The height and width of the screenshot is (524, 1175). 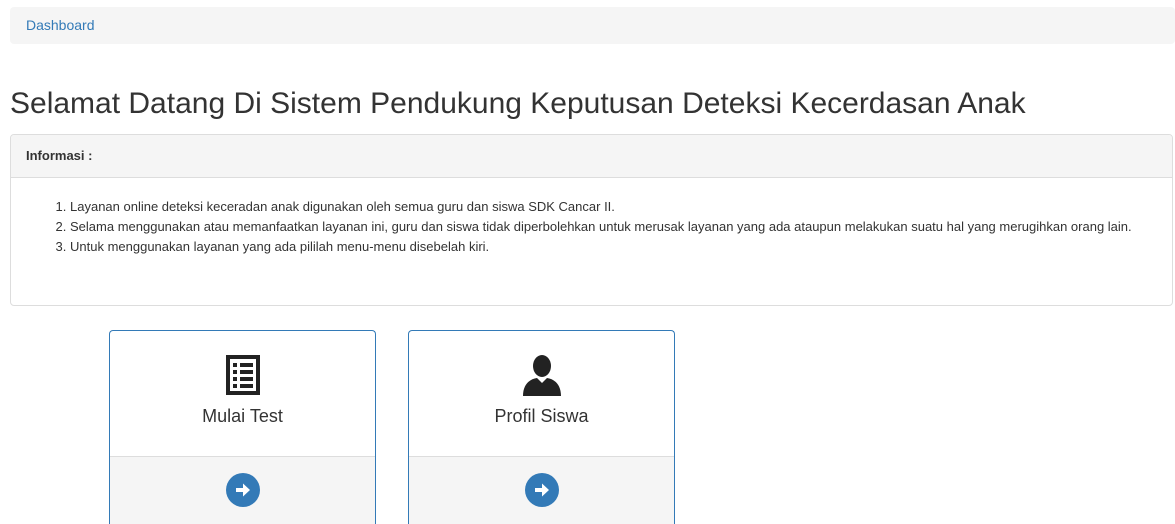 I want to click on user-icon, so click(x=542, y=364).